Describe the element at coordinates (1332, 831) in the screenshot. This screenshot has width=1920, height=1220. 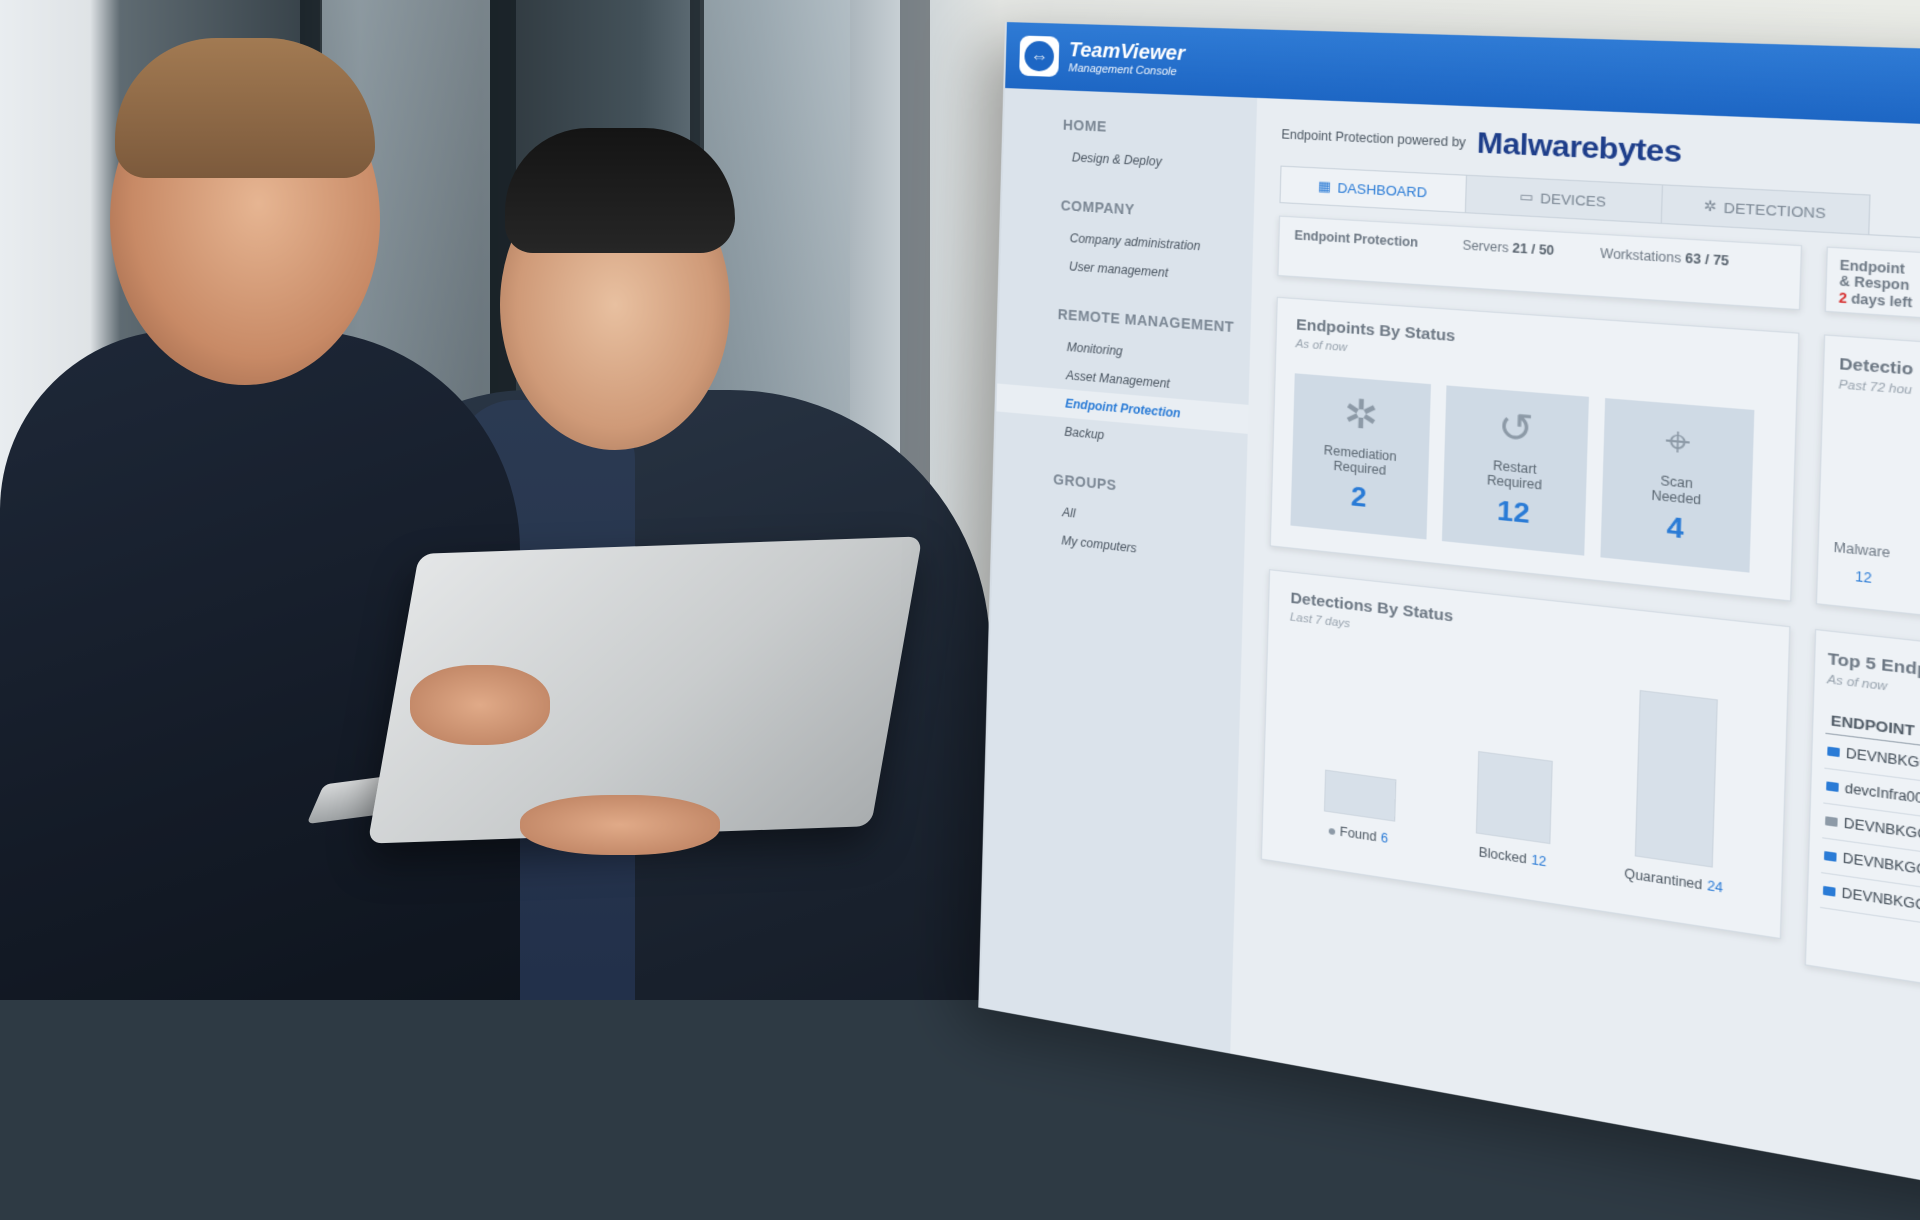
I see `legend-dot-icon` at that location.